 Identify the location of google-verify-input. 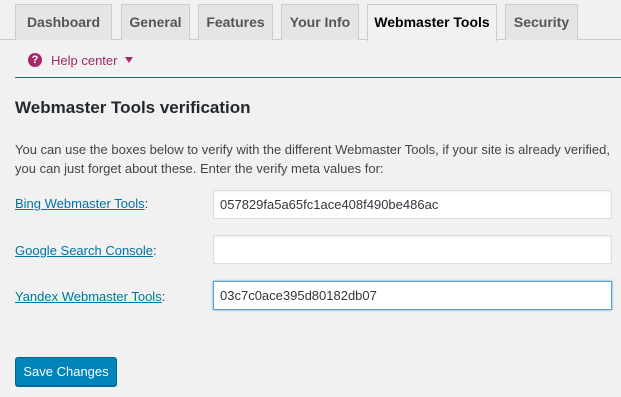
(412, 249).